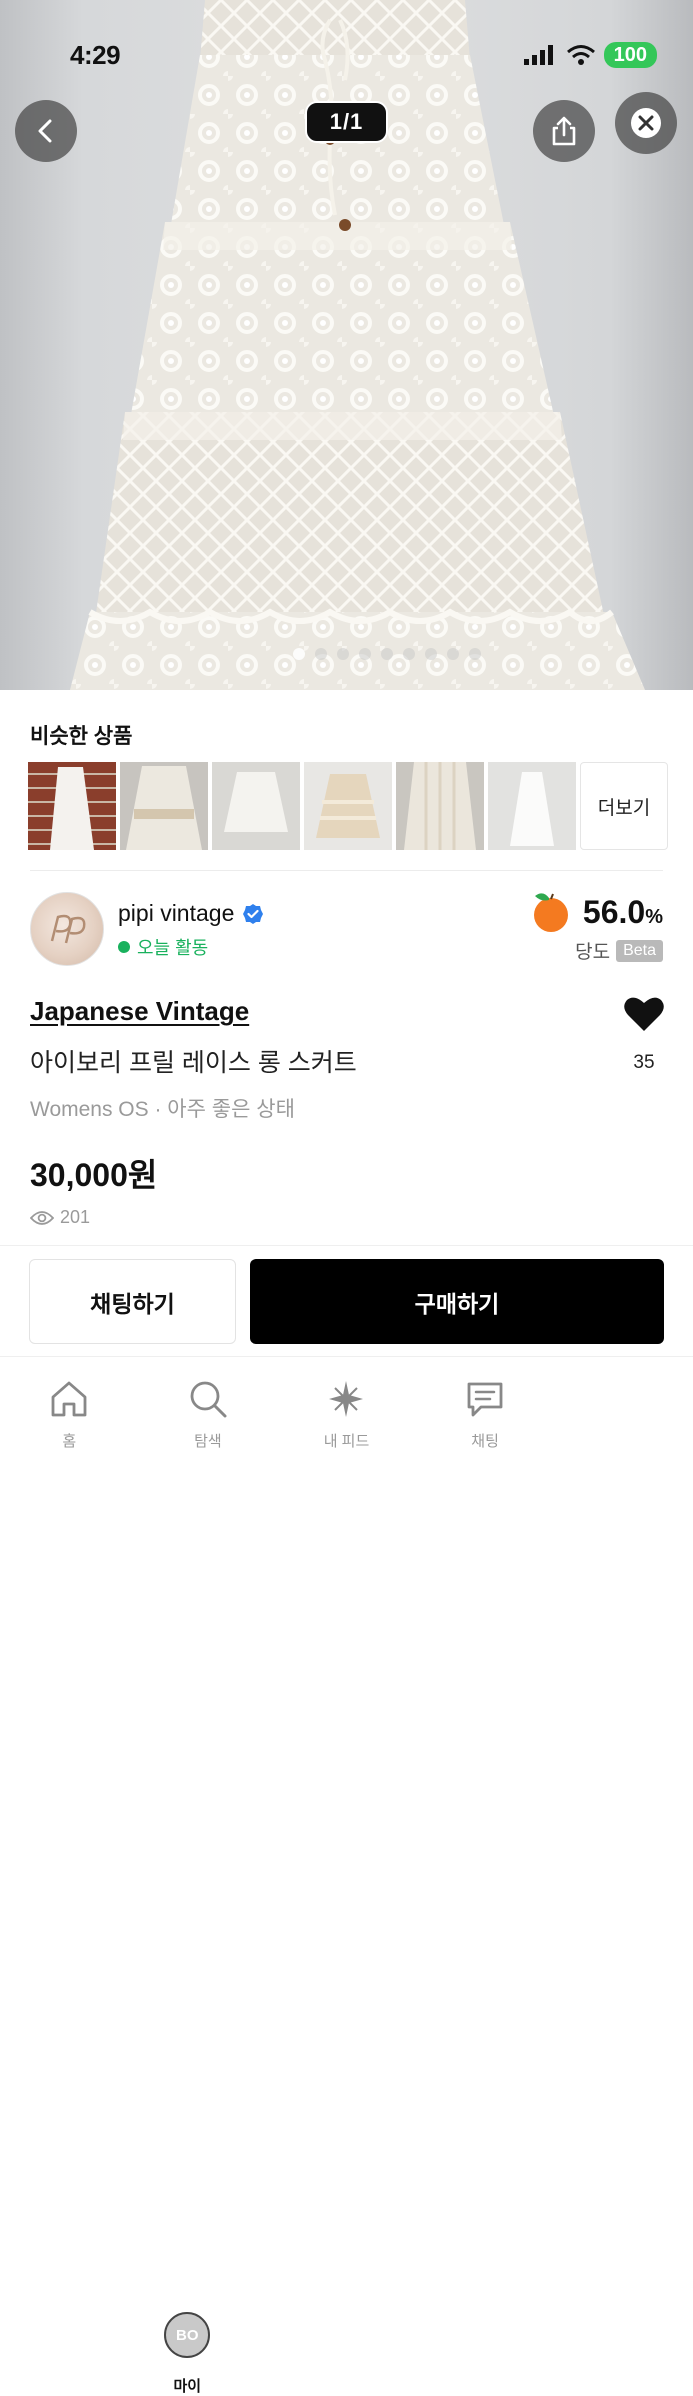  Describe the element at coordinates (208, 1399) in the screenshot. I see `search-icon` at that location.